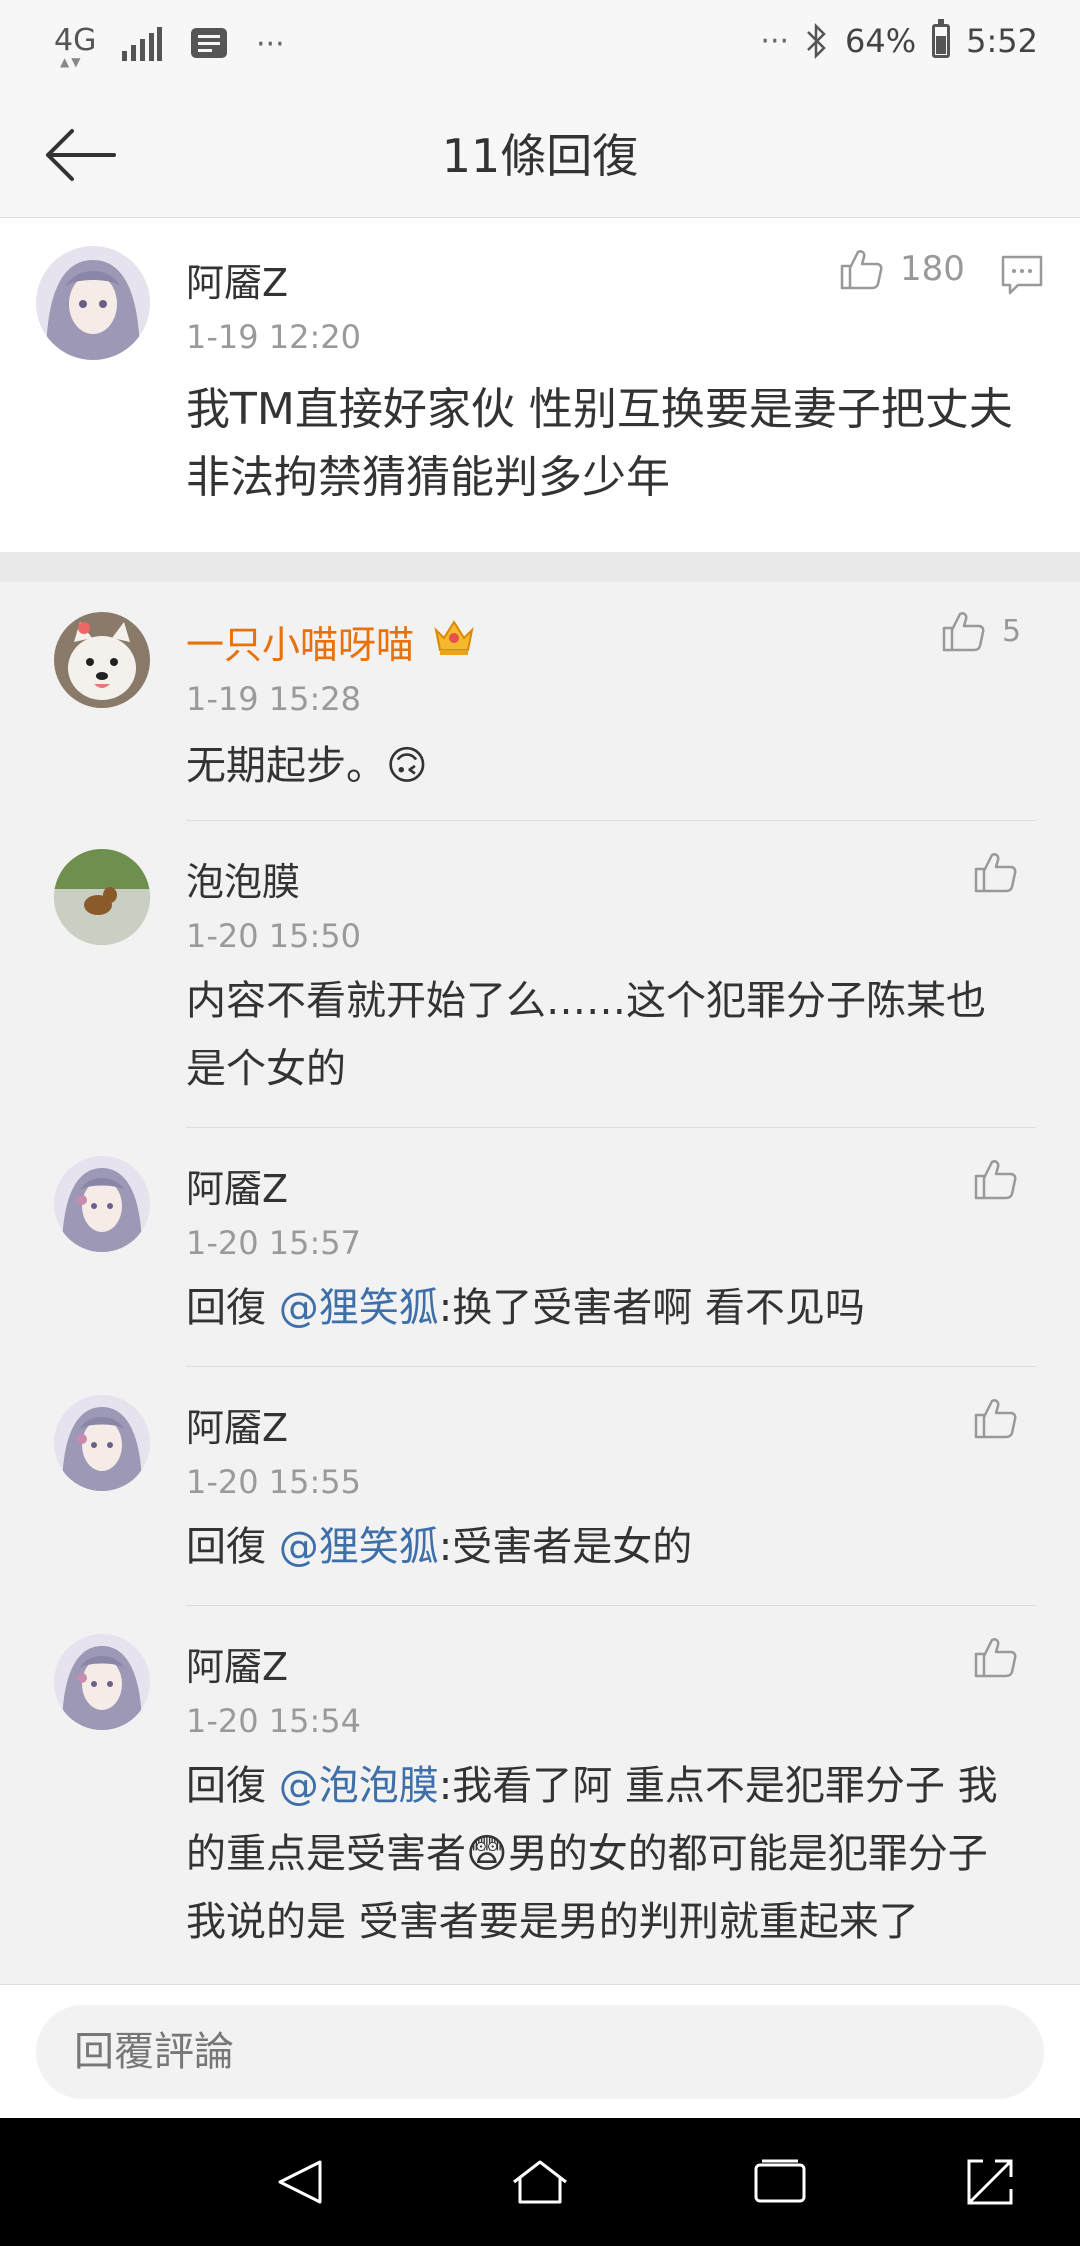 The width and height of the screenshot is (1080, 2246). Describe the element at coordinates (243, 878) in the screenshot. I see `reply-author: 泡泡膜` at that location.